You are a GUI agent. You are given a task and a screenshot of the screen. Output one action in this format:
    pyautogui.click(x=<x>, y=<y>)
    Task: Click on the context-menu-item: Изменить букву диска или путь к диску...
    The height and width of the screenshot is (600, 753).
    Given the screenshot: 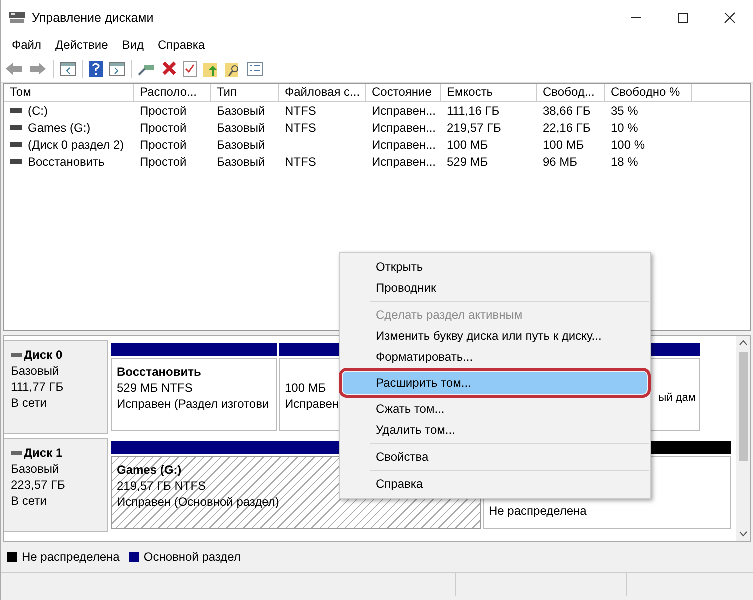 What is the action you would take?
    pyautogui.click(x=495, y=336)
    